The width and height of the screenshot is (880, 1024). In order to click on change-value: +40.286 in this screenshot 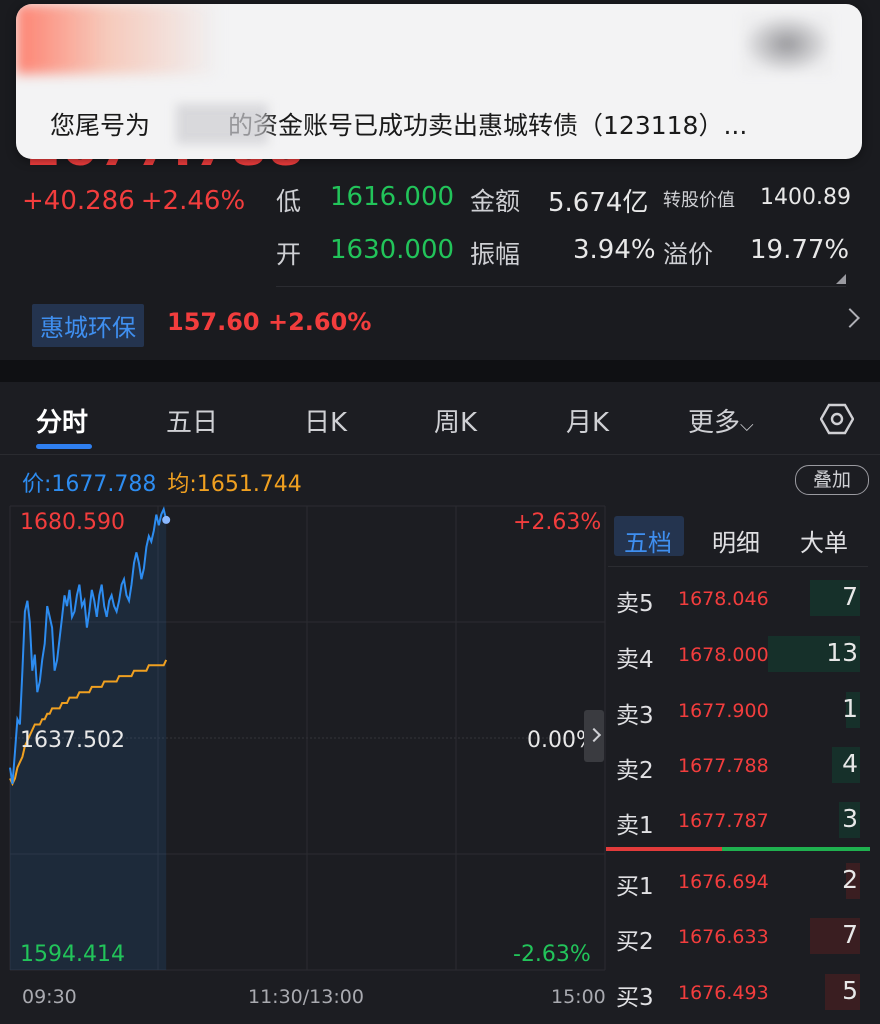, I will do `click(78, 201)`.